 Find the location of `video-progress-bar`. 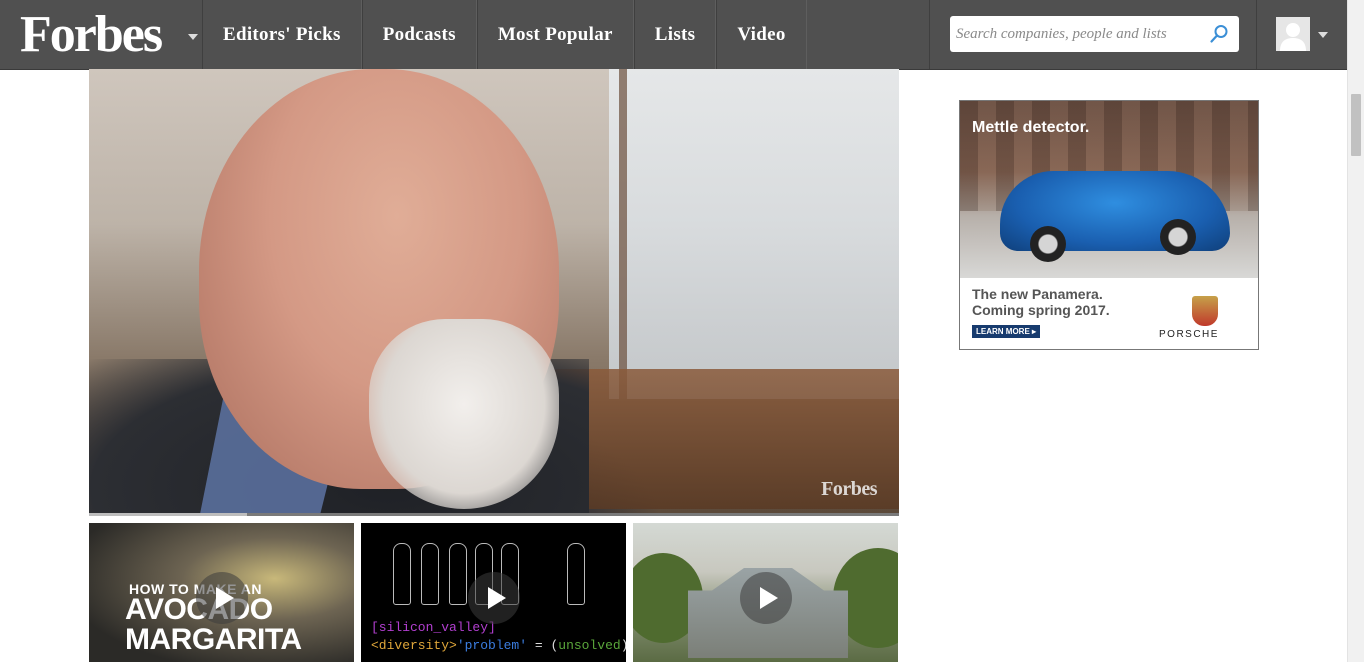

video-progress-bar is located at coordinates (494, 514).